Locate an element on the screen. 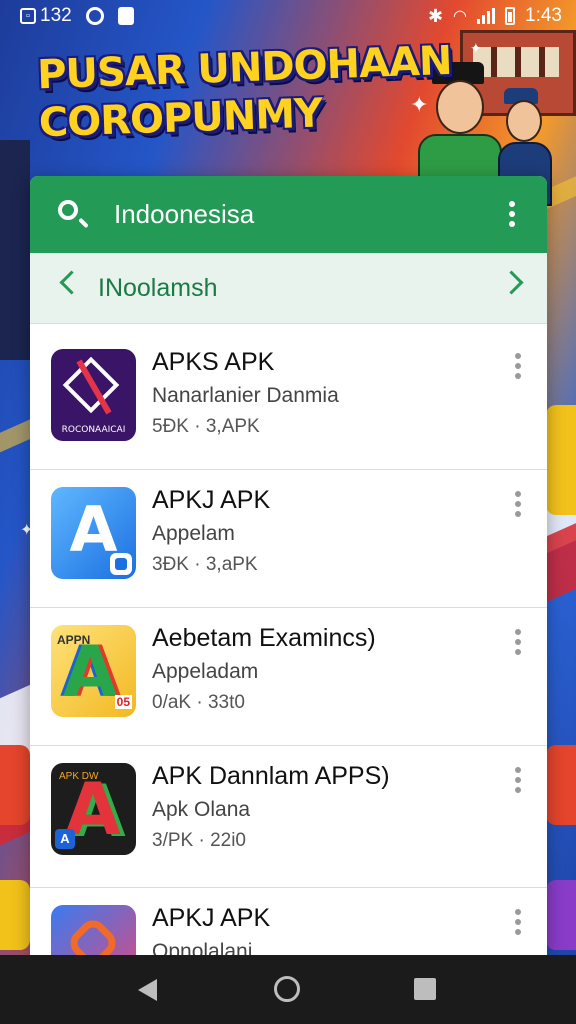 This screenshot has width=576, height=1024. app-developer: Appeladam is located at coordinates (205, 671).